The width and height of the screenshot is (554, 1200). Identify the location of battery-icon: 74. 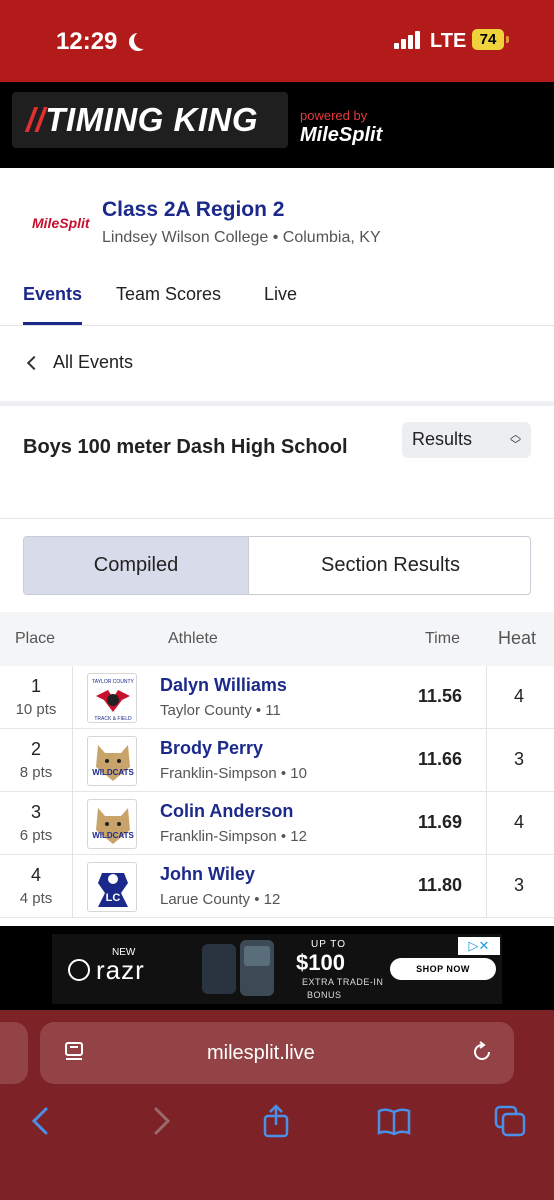
(488, 39).